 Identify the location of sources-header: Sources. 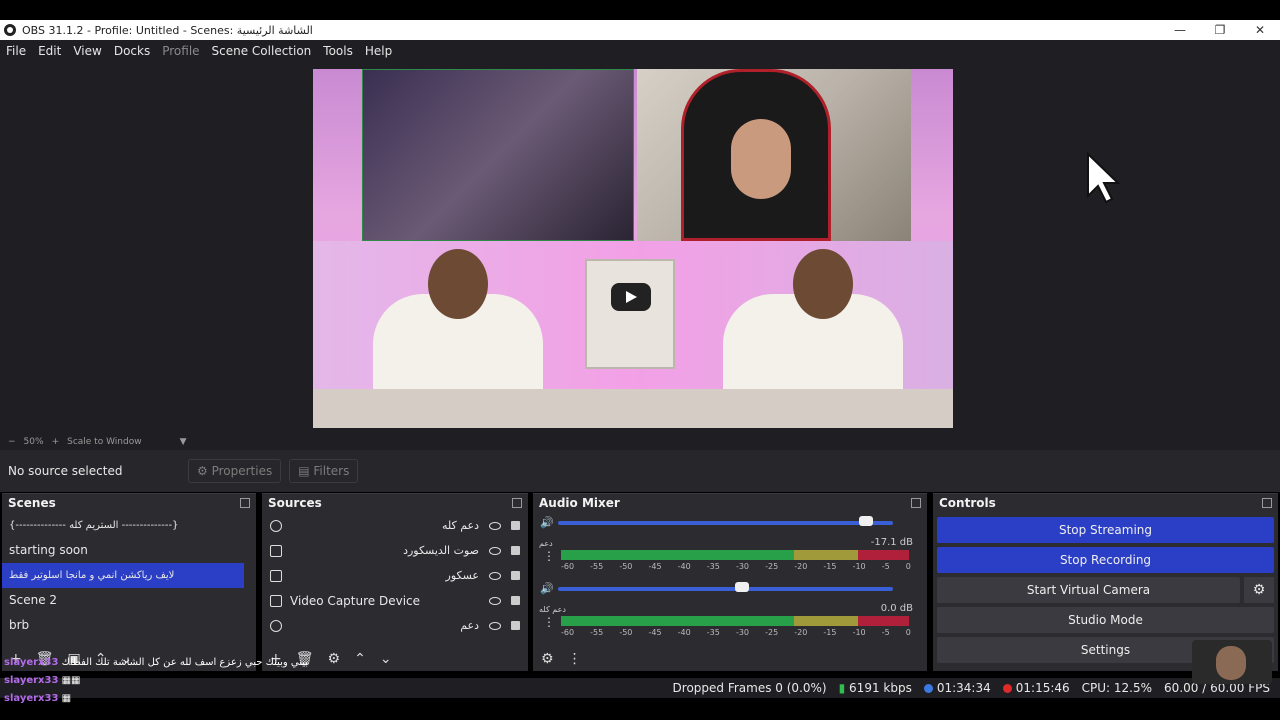
(395, 503).